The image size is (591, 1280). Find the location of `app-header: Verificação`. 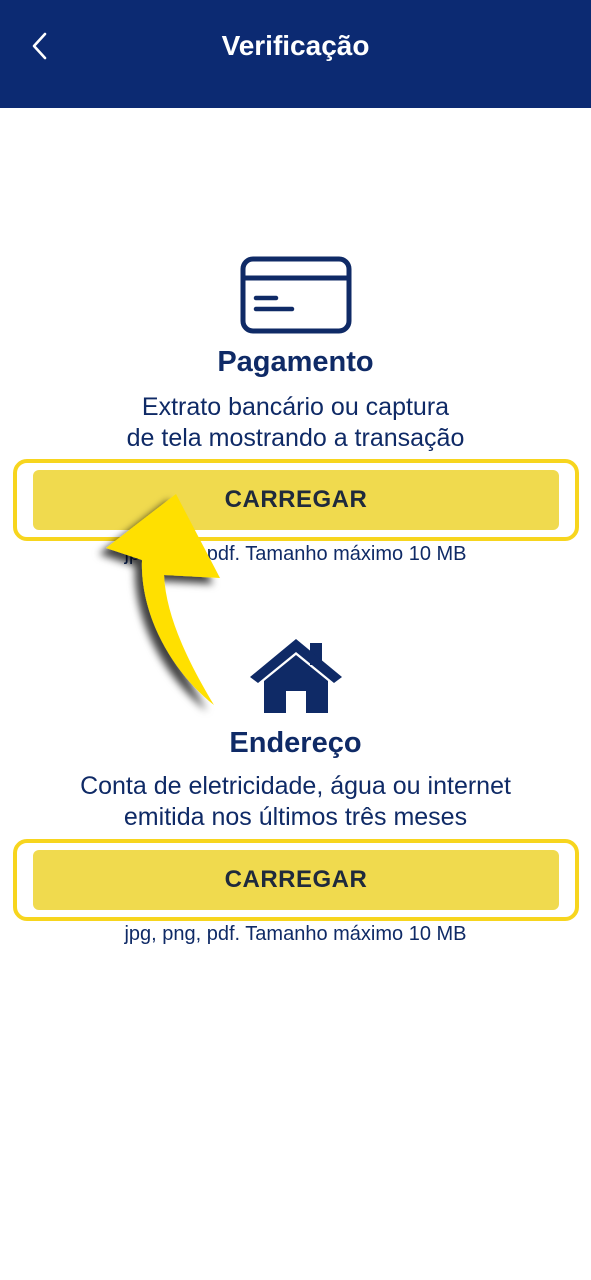

app-header: Verificação is located at coordinates (295, 54).